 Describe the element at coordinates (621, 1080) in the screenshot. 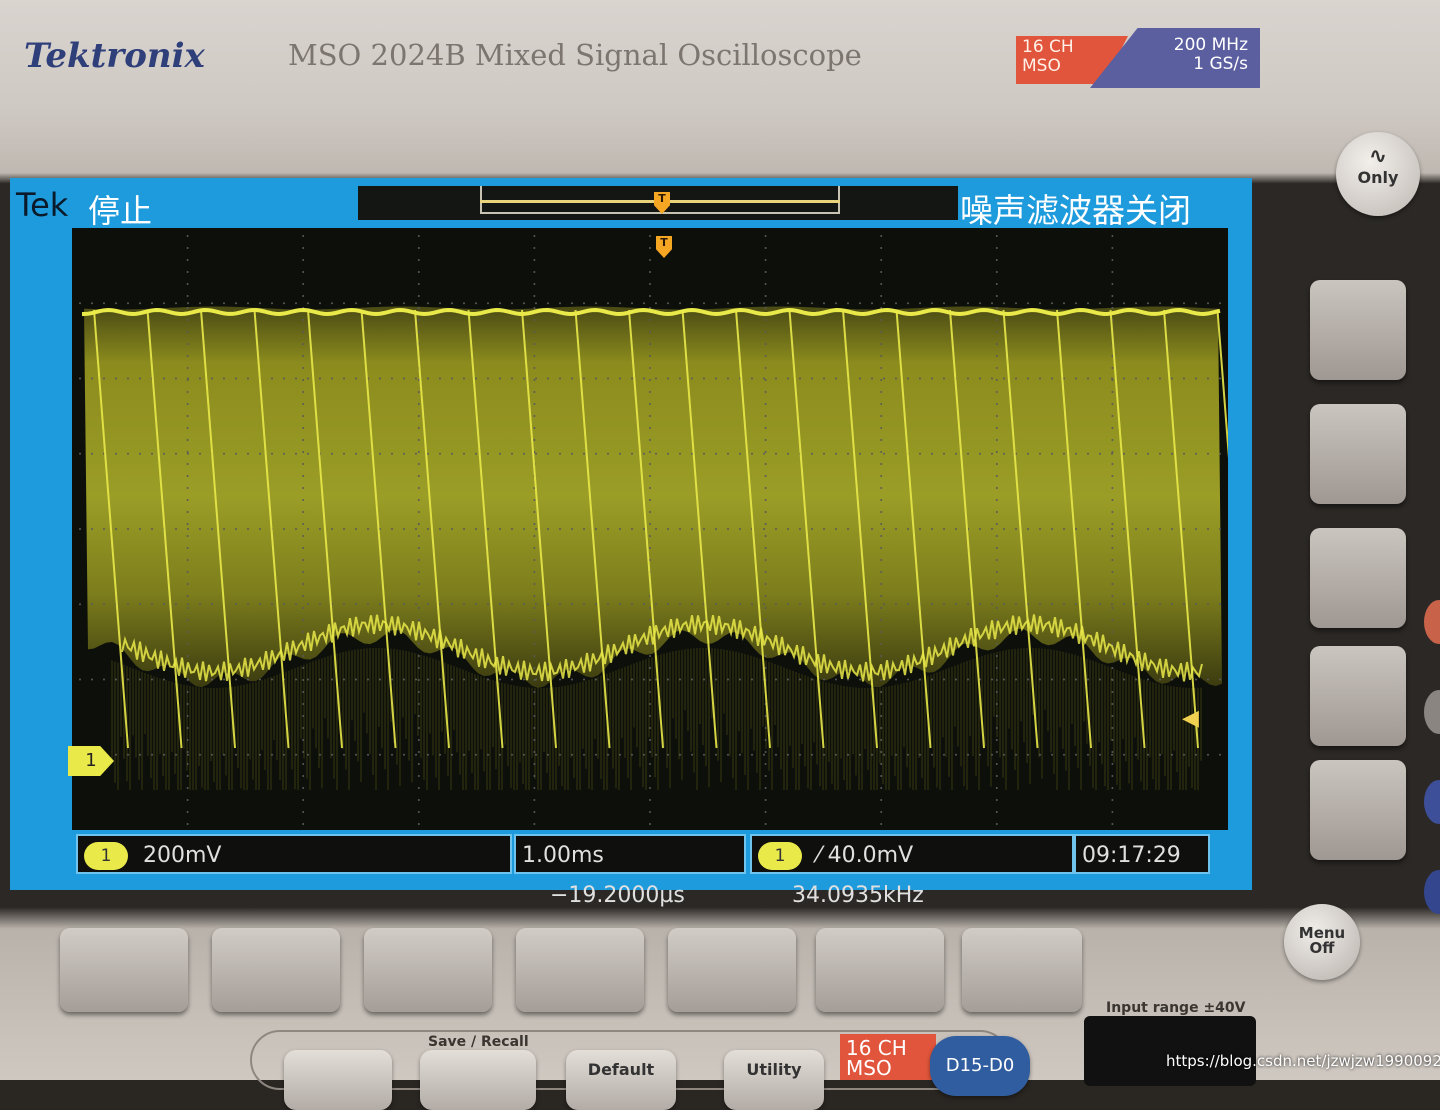

I see `default-setup-button: Default` at that location.